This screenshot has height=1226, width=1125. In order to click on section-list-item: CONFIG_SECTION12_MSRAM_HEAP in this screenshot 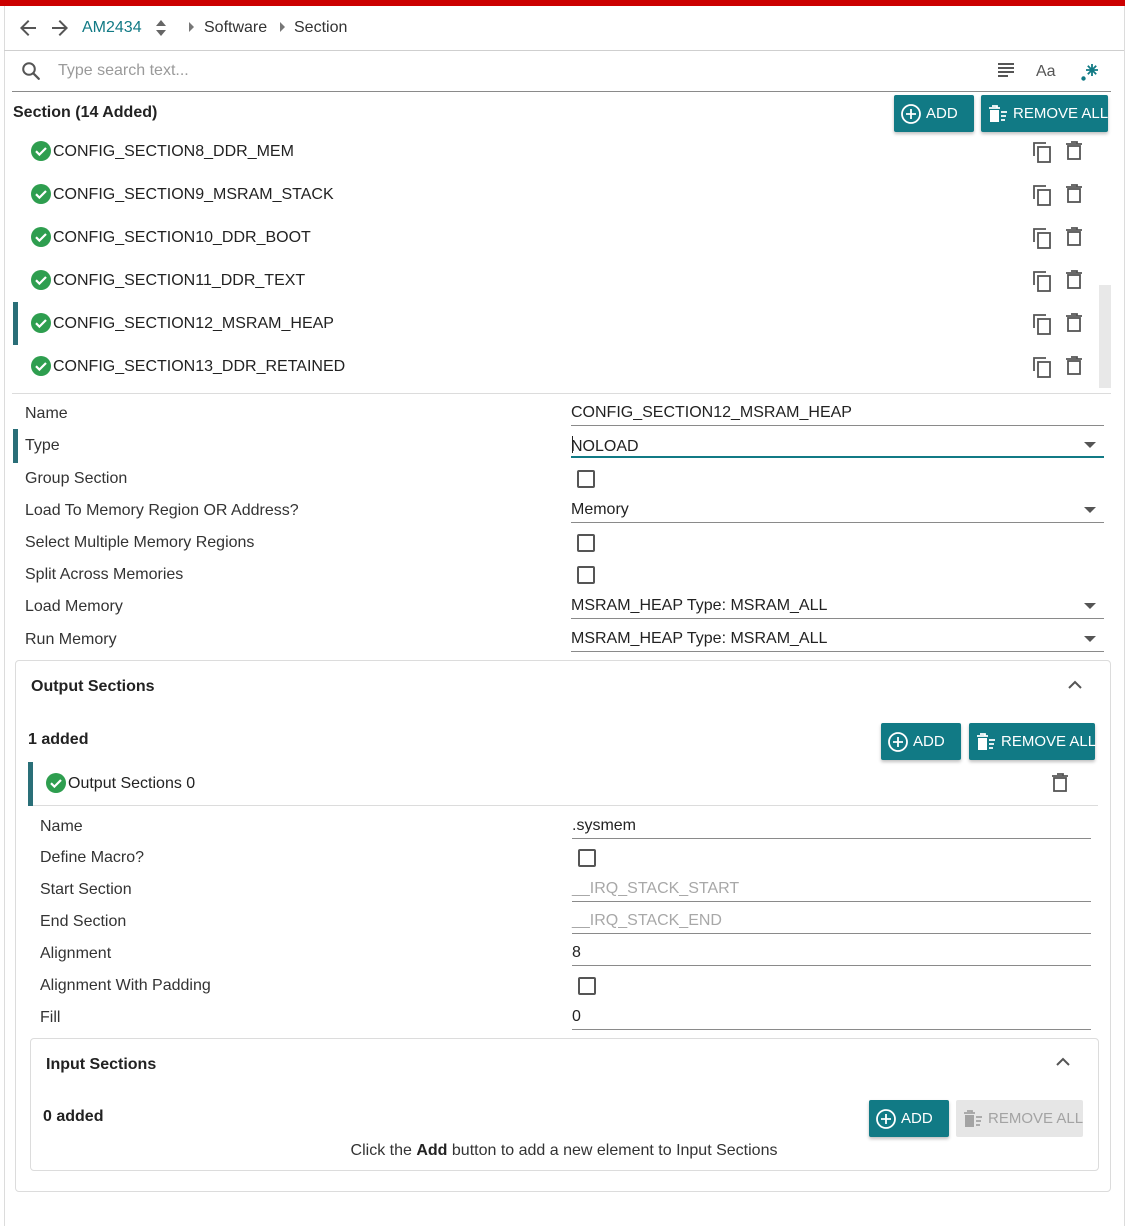, I will do `click(555, 323)`.